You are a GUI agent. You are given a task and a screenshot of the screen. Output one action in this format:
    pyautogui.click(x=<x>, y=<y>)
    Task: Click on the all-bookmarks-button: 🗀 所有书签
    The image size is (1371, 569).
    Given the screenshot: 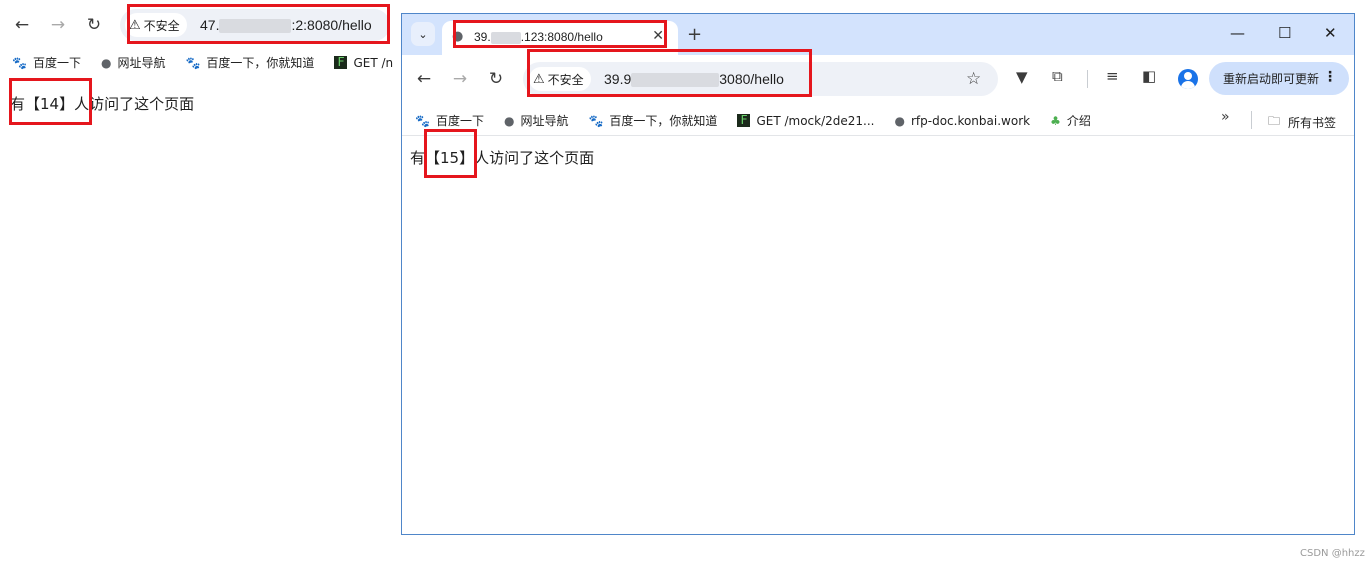 What is the action you would take?
    pyautogui.click(x=1302, y=122)
    